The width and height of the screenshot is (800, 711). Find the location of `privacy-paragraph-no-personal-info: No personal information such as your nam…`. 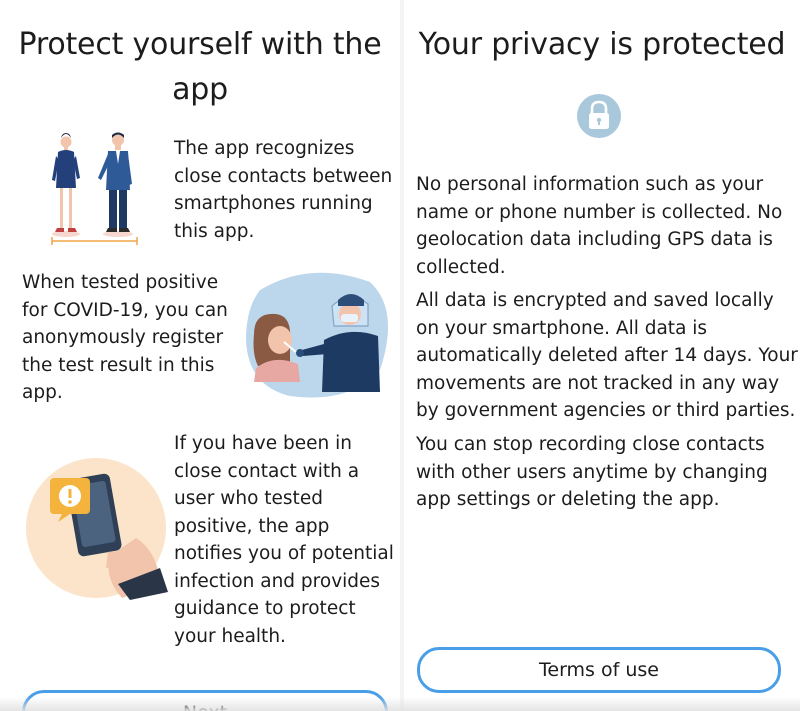

privacy-paragraph-no-personal-info: No personal information such as your nam… is located at coordinates (599, 226).